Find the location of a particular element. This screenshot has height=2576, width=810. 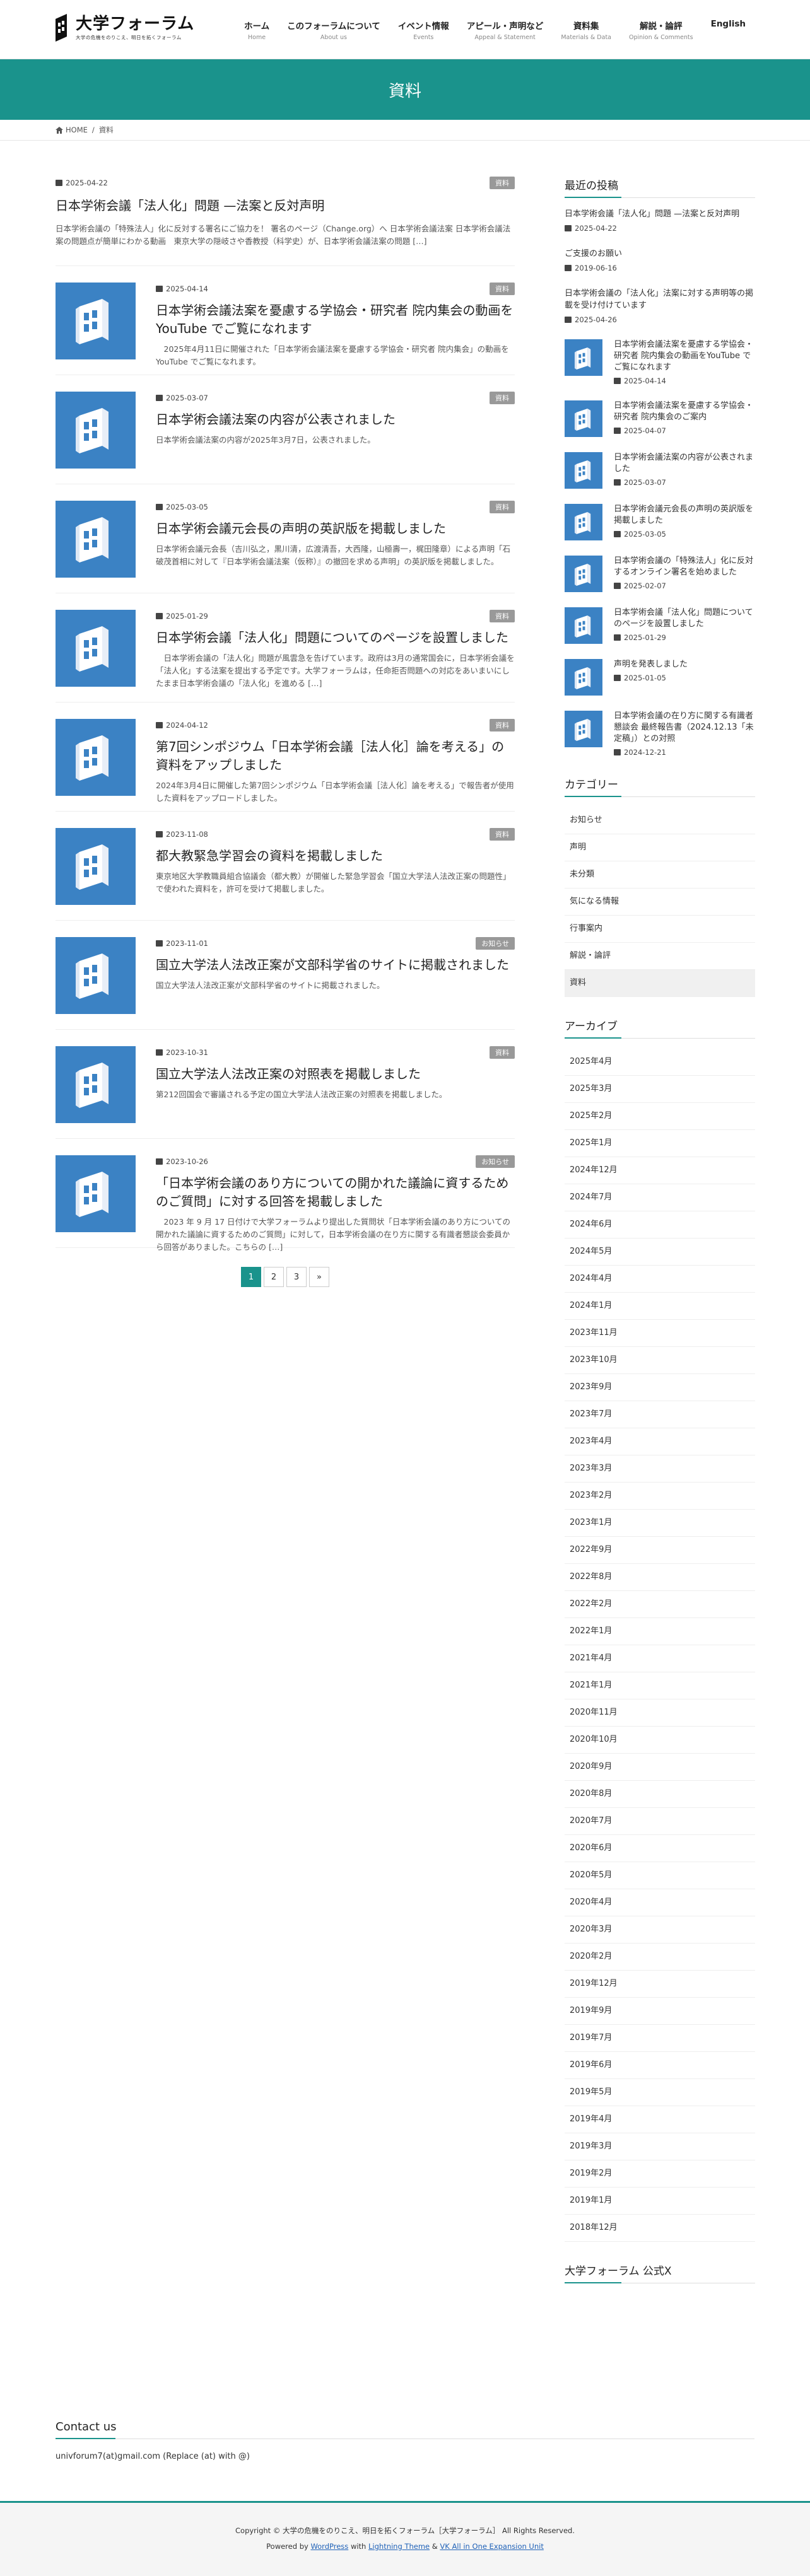

archive-item: 2024年7月 is located at coordinates (660, 1198).